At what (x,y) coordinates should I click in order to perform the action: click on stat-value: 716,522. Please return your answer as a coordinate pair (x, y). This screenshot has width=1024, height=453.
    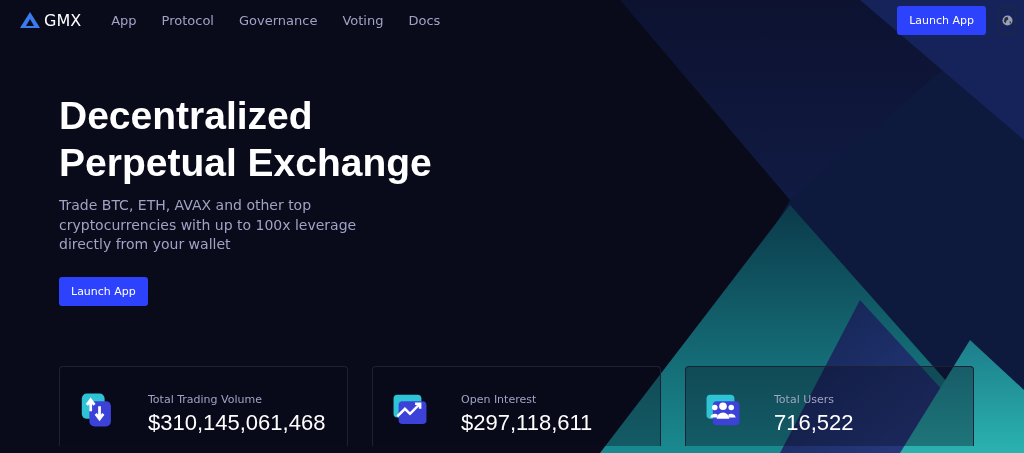
    Looking at the image, I should click on (814, 422).